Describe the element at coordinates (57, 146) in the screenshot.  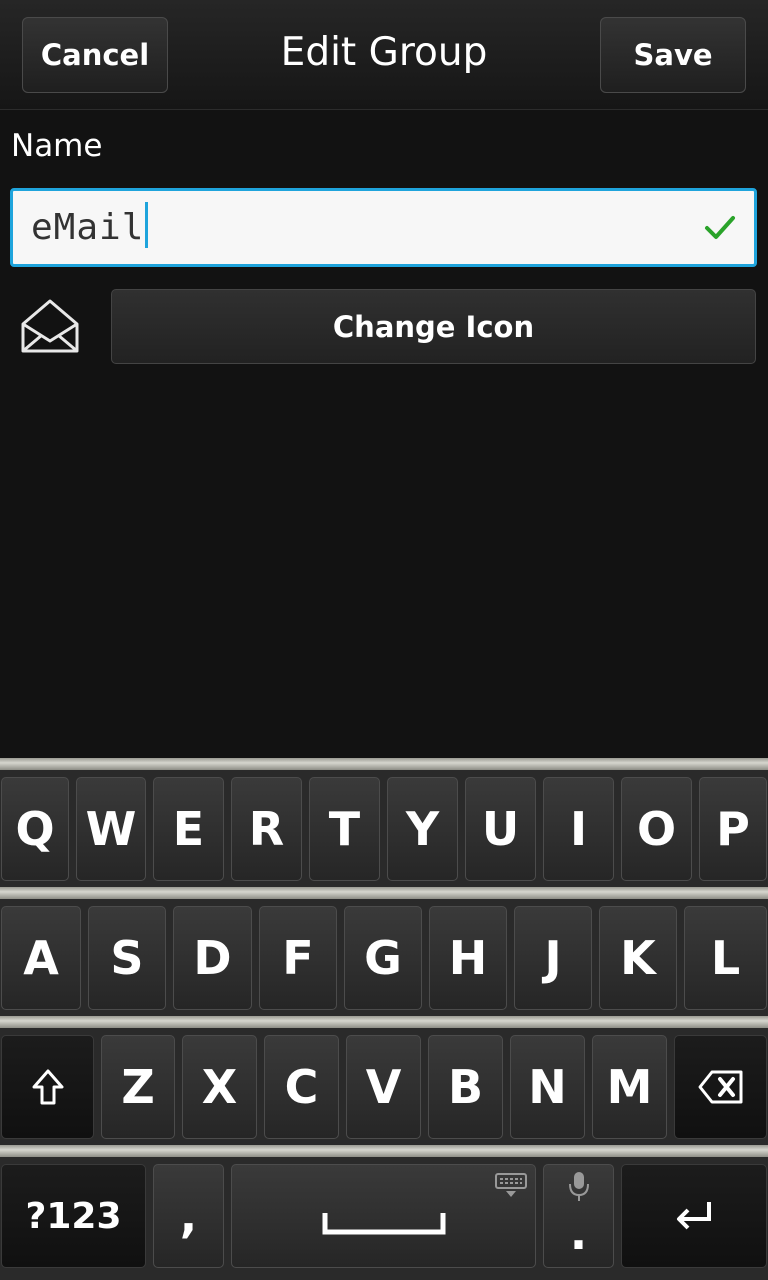
I see `name-label: Name` at that location.